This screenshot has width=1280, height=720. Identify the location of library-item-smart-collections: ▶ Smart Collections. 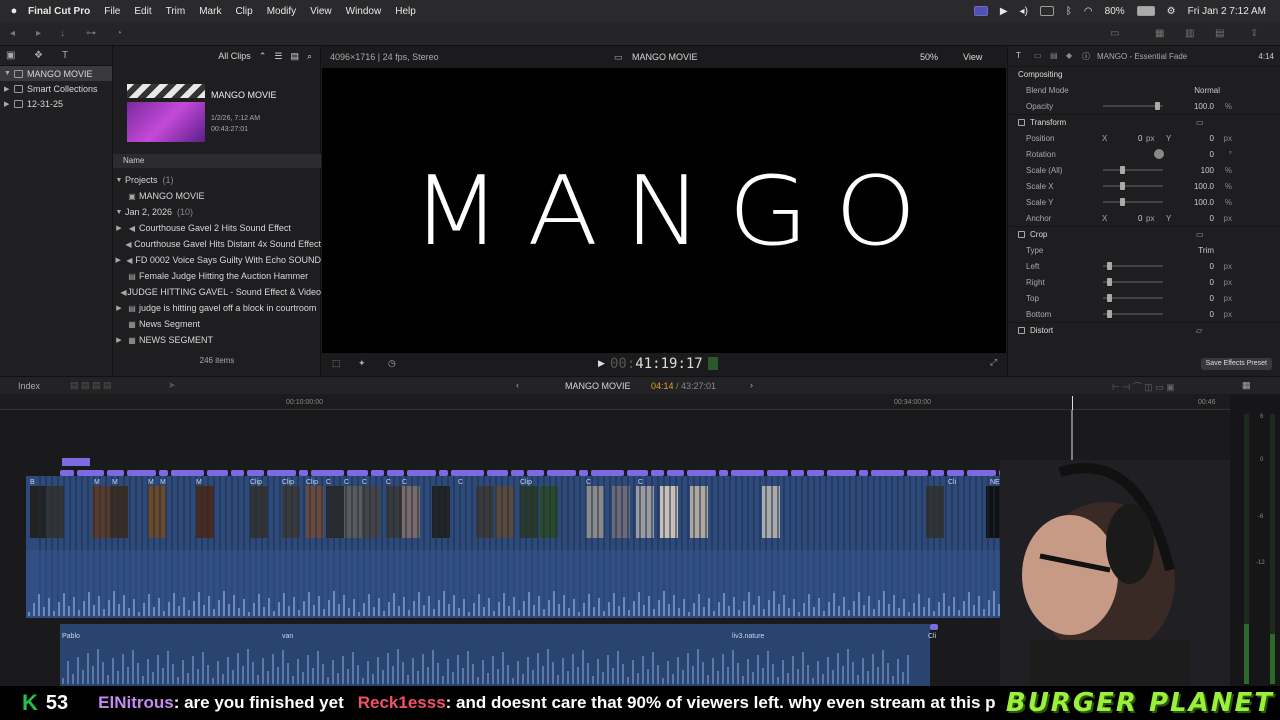
(56, 88).